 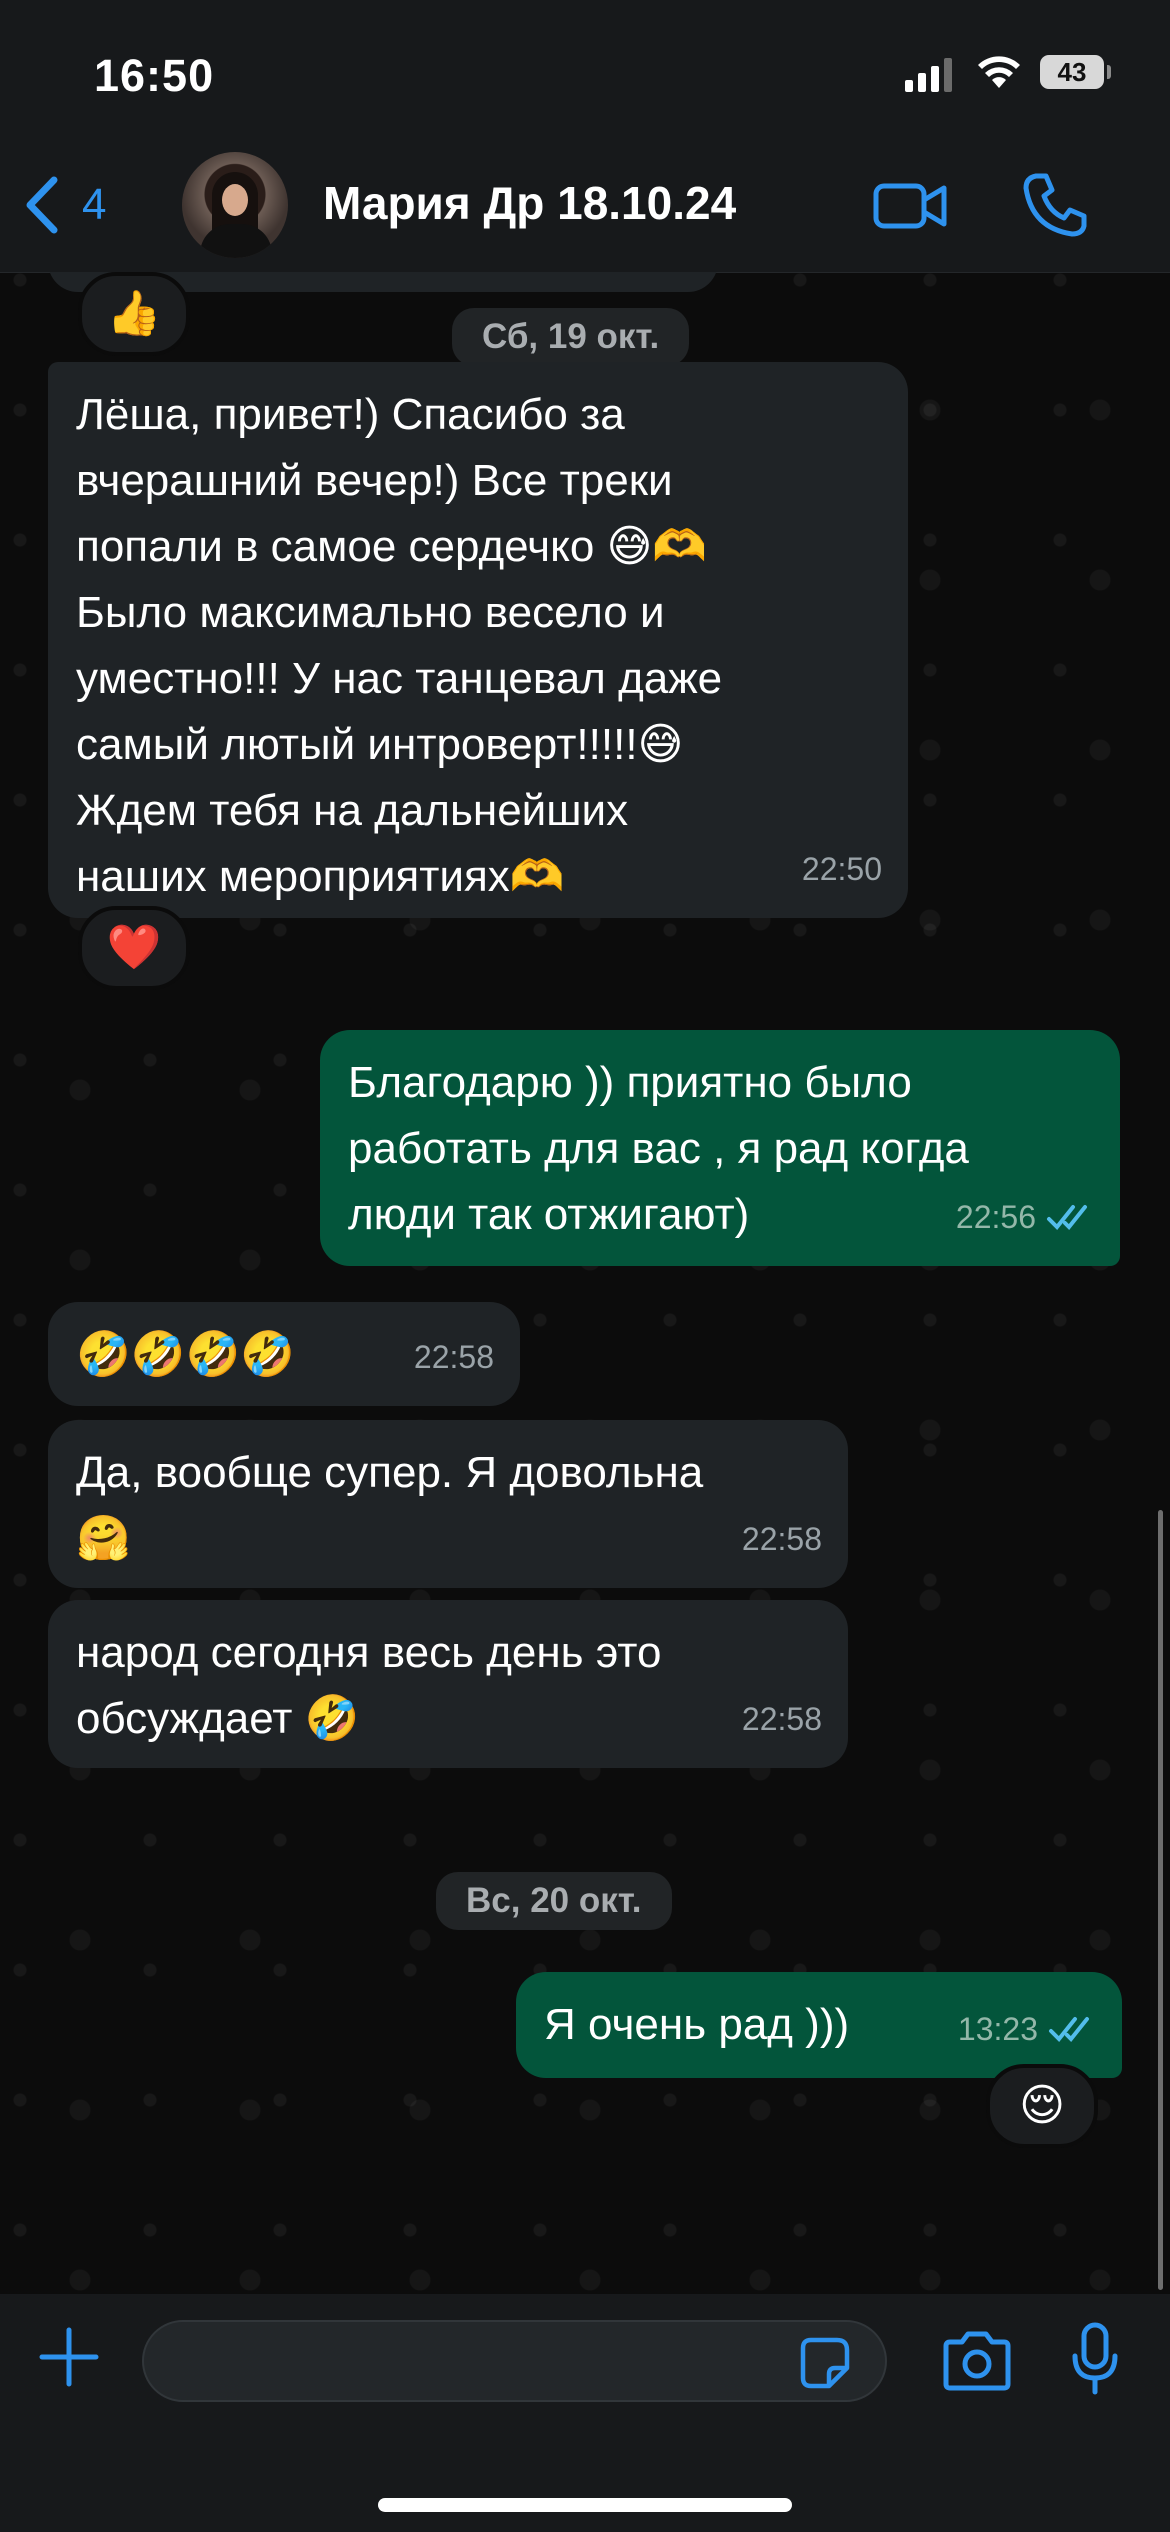 What do you see at coordinates (374, 480) in the screenshot?
I see `message-line: вчерашний вечер!) Все треки` at bounding box center [374, 480].